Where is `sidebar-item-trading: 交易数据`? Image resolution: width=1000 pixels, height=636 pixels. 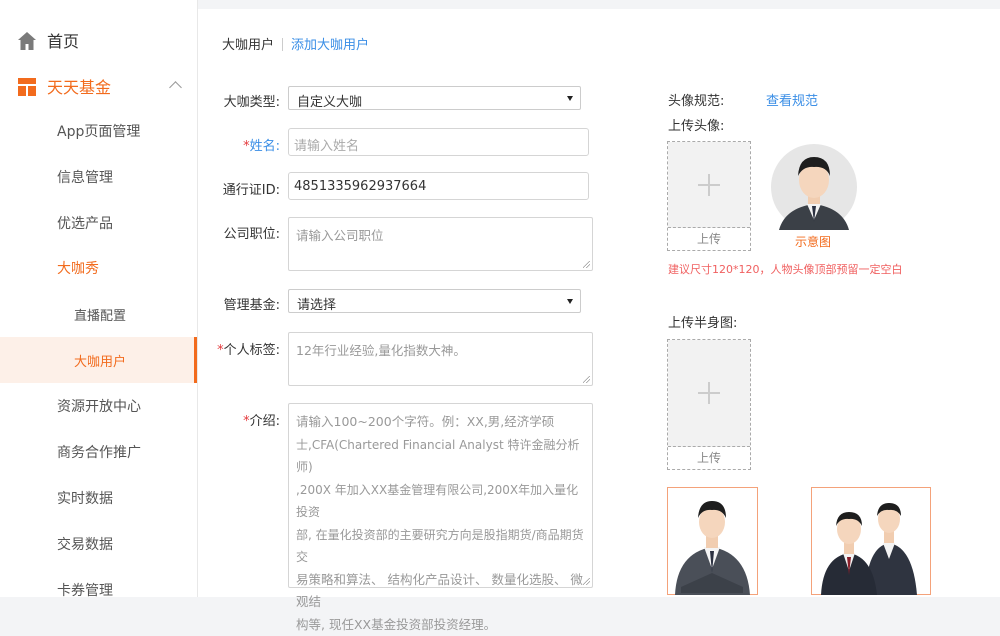
sidebar-item-trading: 交易数据 is located at coordinates (98, 544).